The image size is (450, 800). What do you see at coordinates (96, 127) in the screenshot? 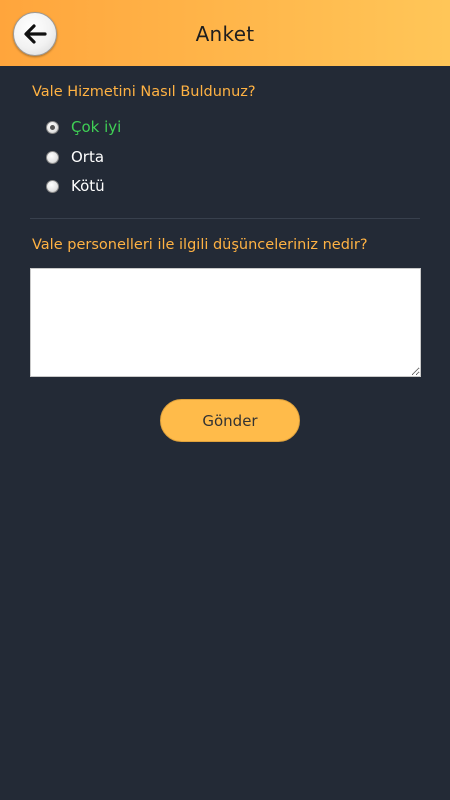
I see `option-label: Çok iyi` at bounding box center [96, 127].